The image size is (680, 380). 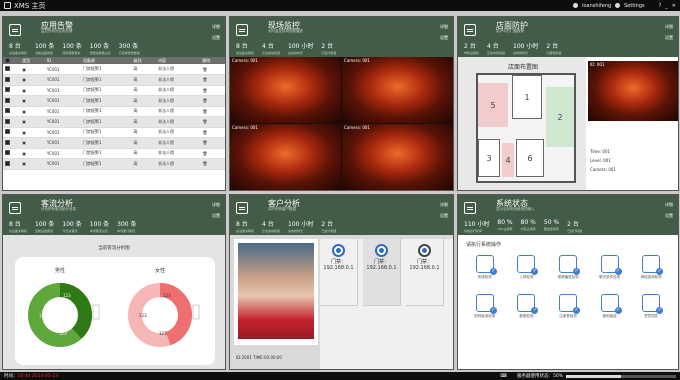 I want to click on room-1: 1, so click(x=527, y=97).